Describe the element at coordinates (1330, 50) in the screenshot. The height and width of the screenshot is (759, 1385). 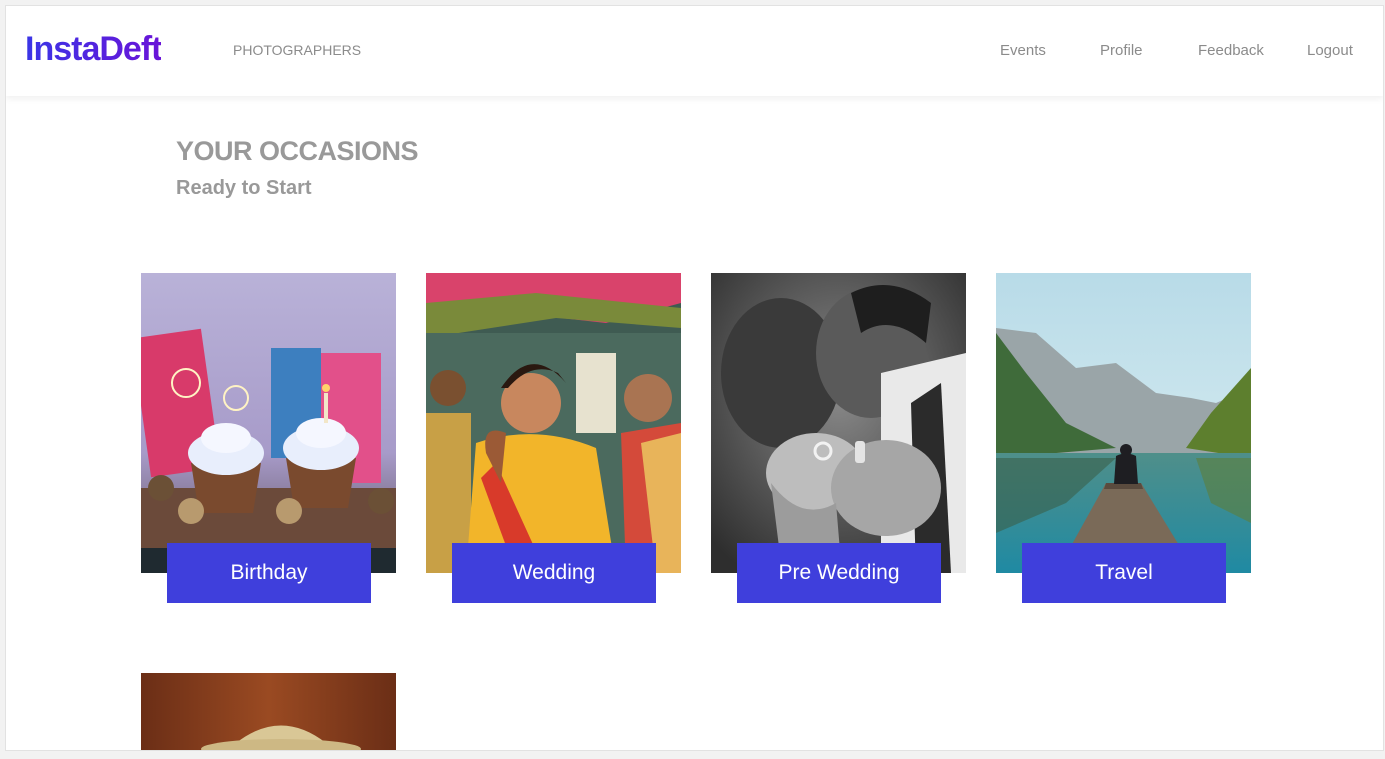
I see `nav-logout: Logout` at that location.